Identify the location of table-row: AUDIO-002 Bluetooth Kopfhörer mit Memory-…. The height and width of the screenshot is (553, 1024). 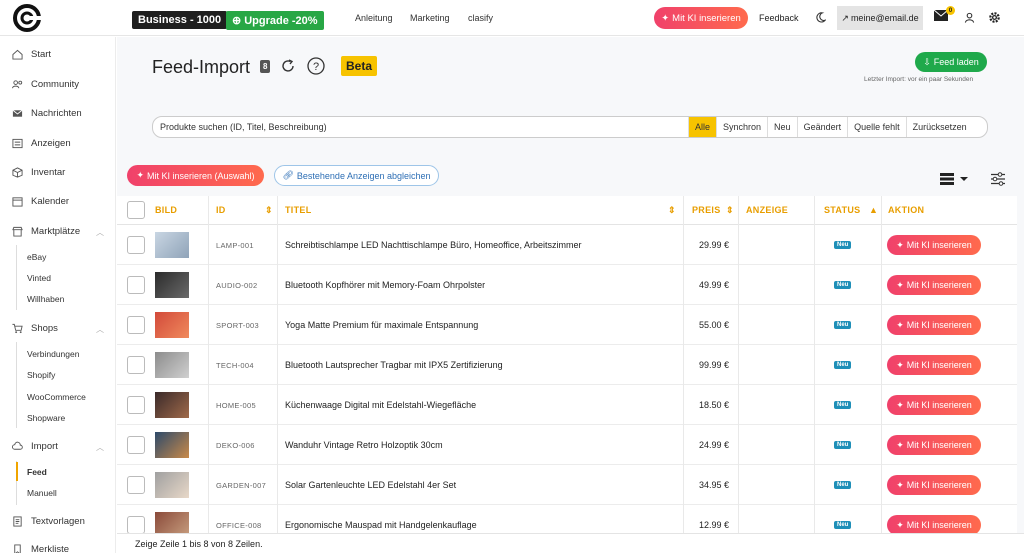
(567, 285).